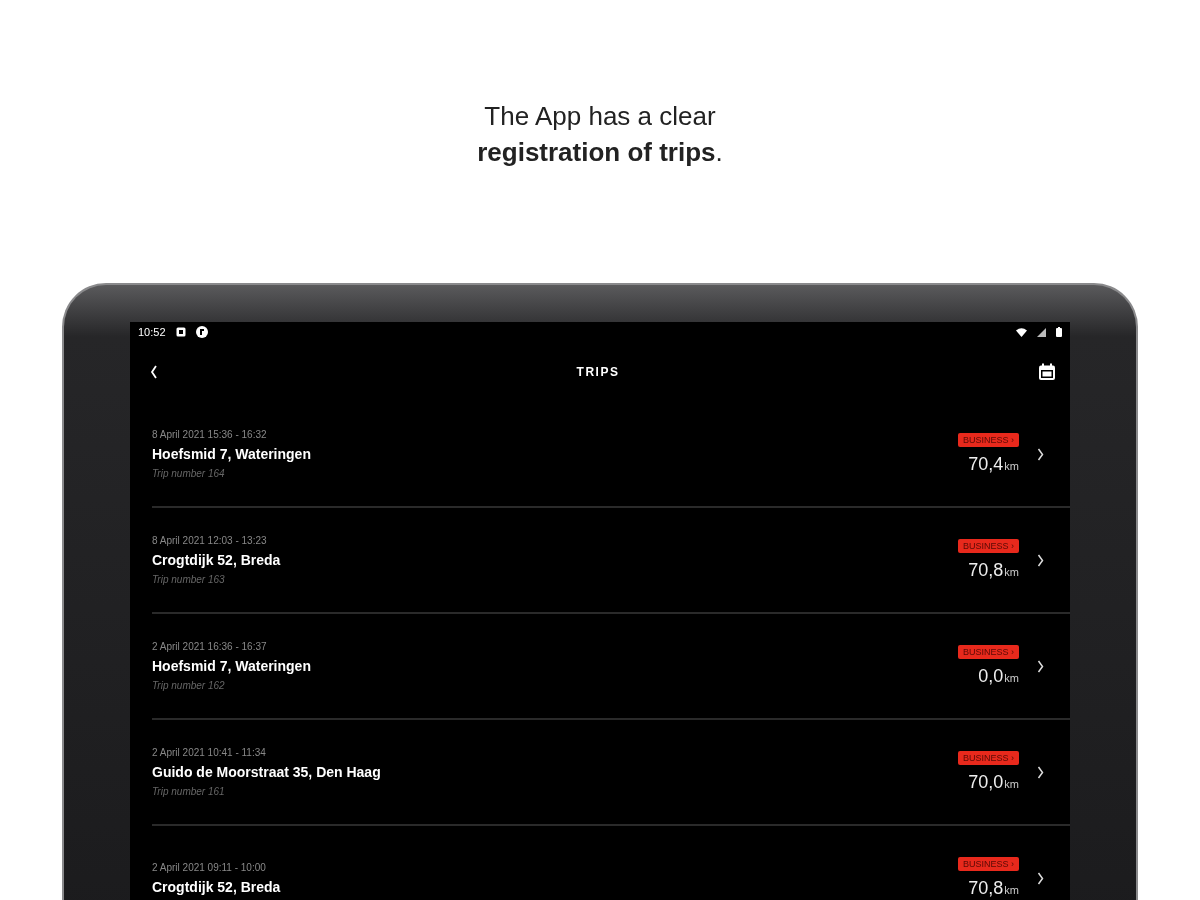  What do you see at coordinates (611, 863) in the screenshot?
I see `trip-row: 2 April 2021 09:11 - 10:00 Crogtdijk 52, Breda BUSINESS › 70,8km` at bounding box center [611, 863].